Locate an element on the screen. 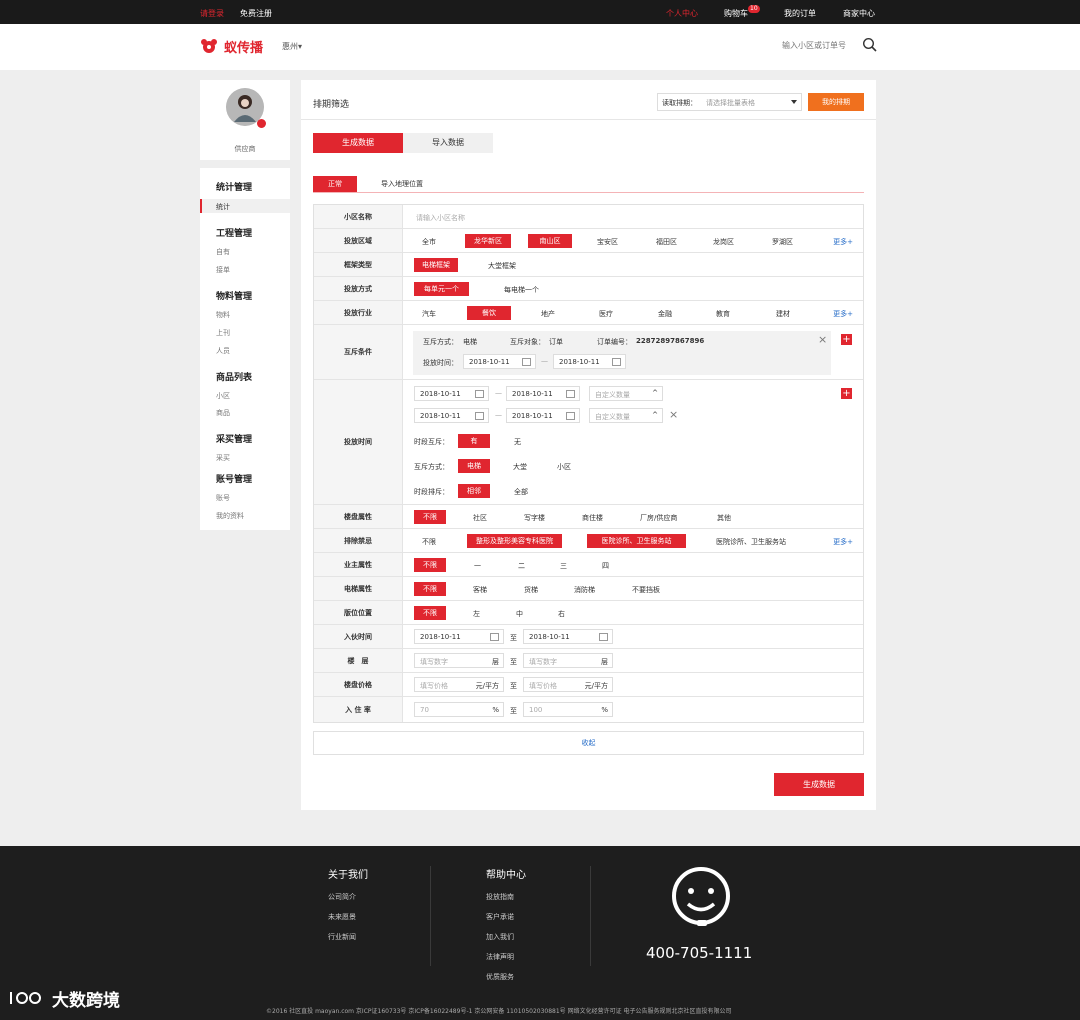 This screenshot has width=1080, height=1020. owner-option: 四 is located at coordinates (605, 566).